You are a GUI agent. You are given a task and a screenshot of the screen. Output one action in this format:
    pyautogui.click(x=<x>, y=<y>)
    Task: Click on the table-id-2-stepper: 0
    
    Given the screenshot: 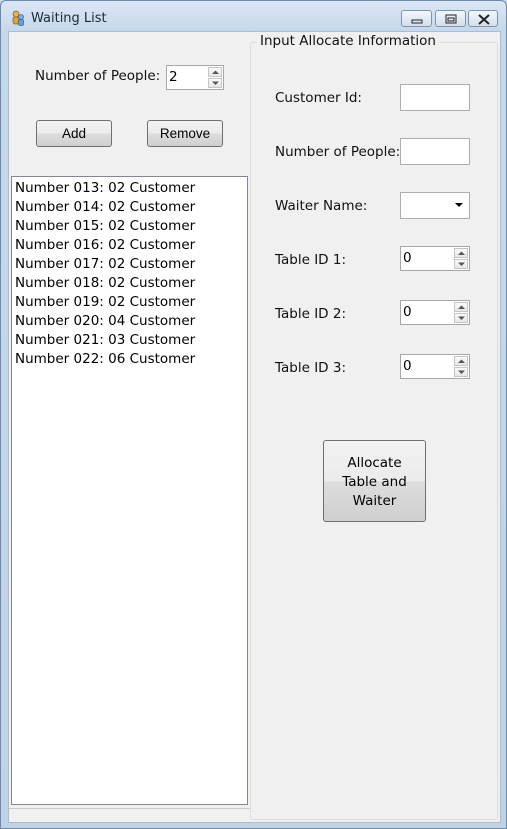 What is the action you would take?
    pyautogui.click(x=435, y=312)
    